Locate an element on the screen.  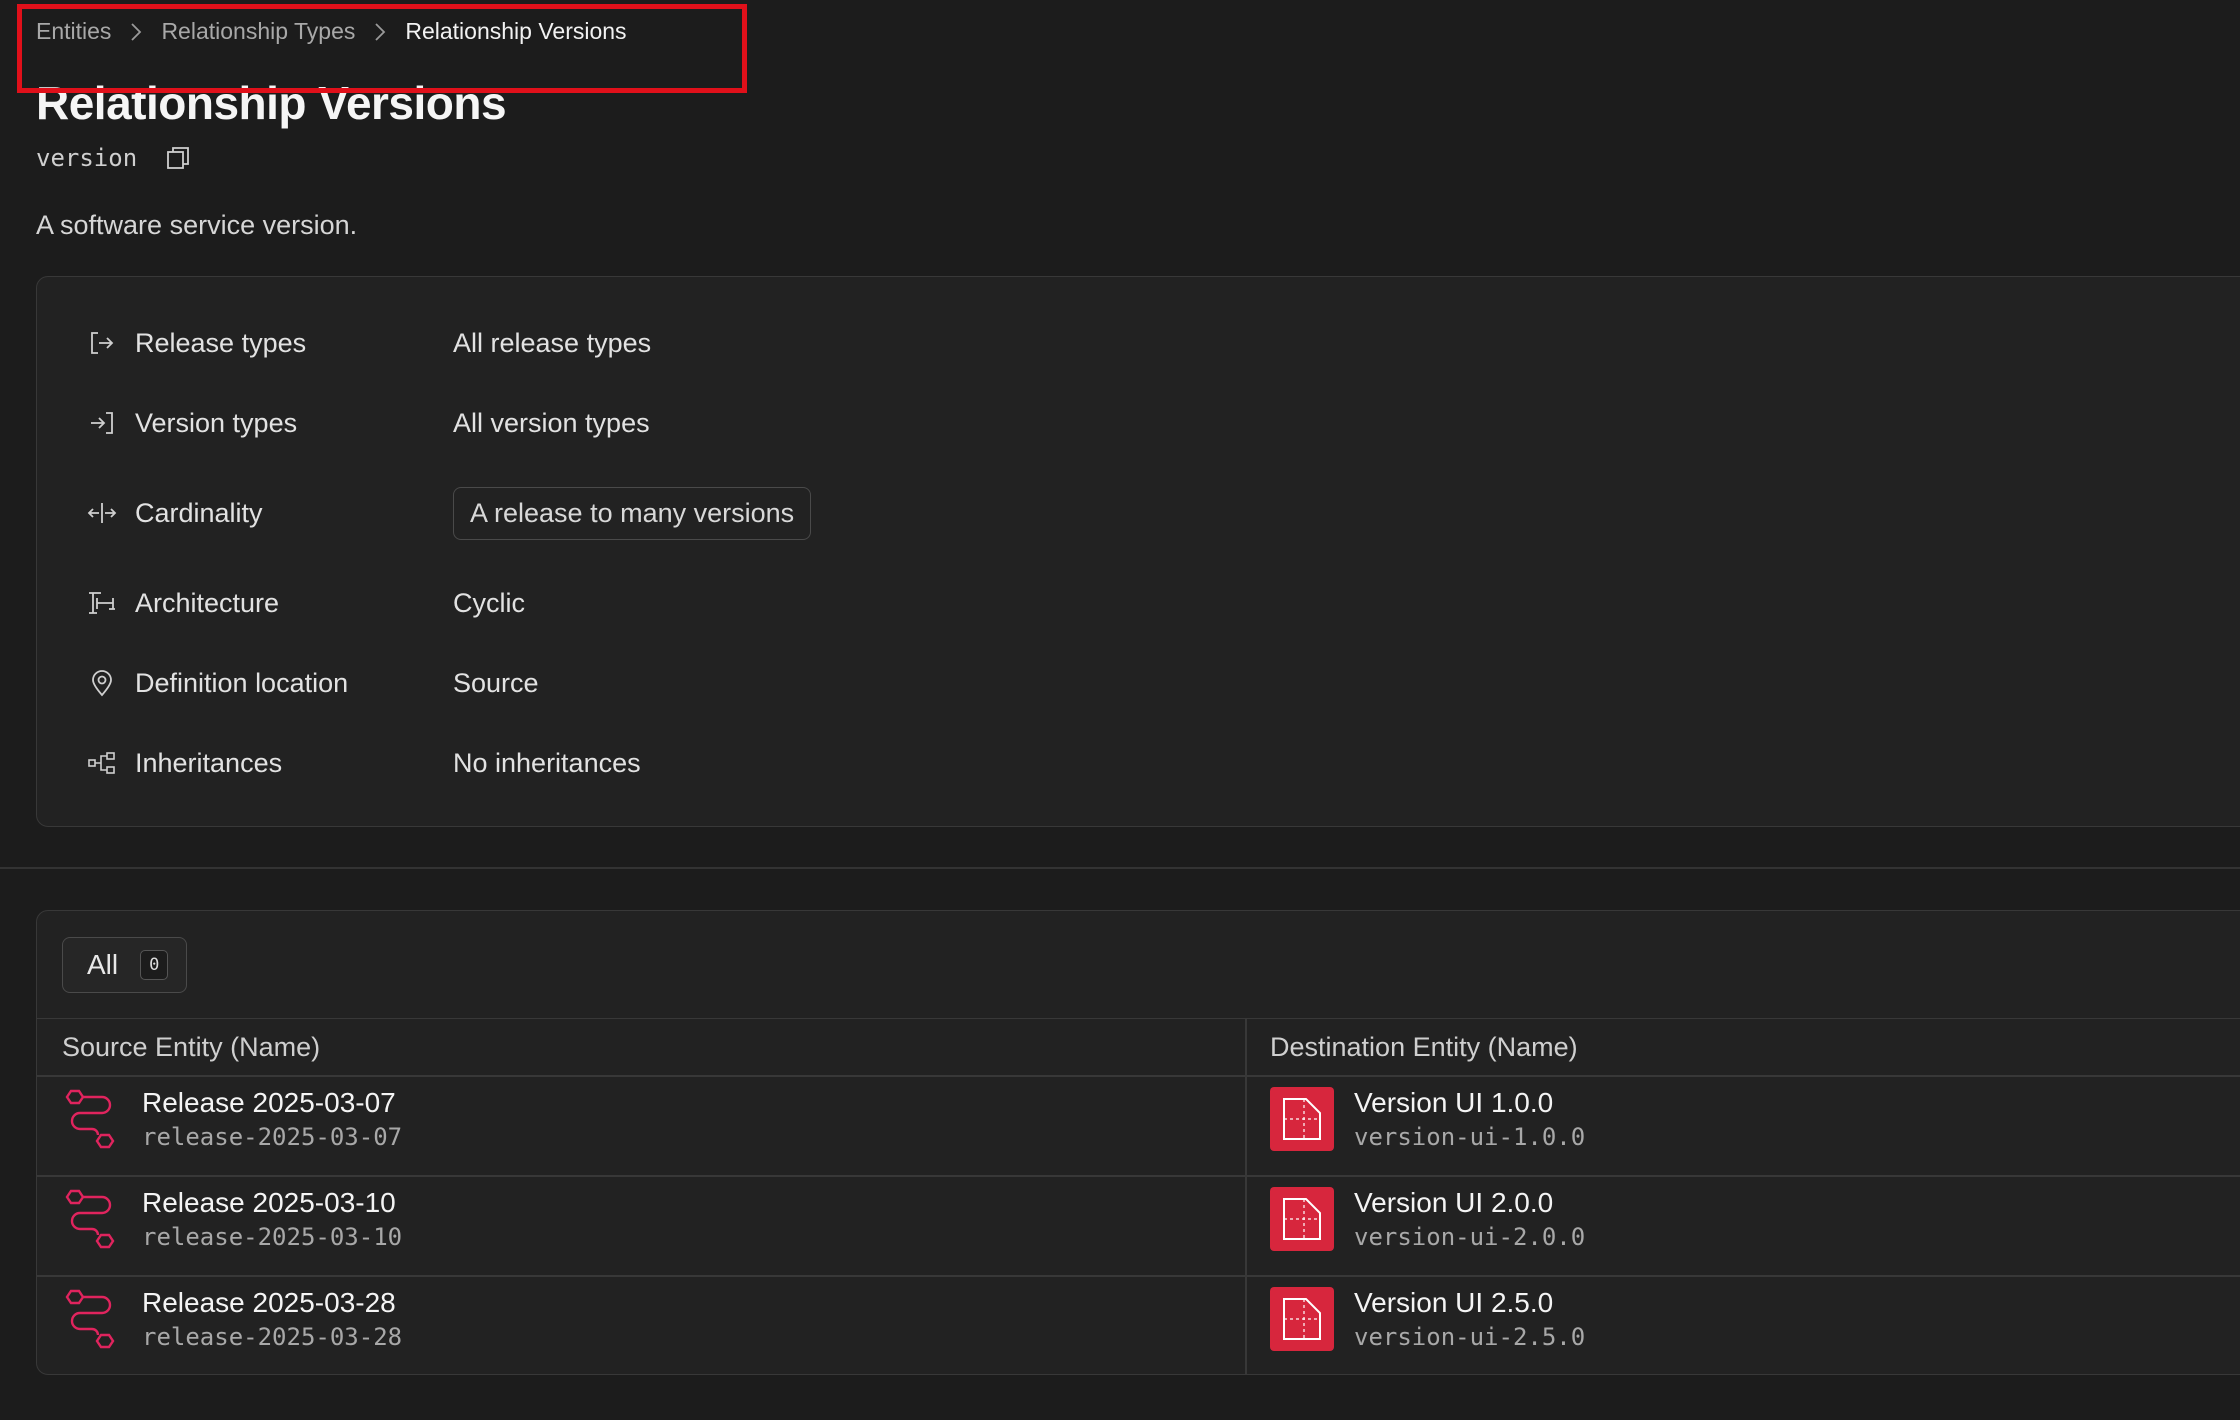
destination-entity-link: Version UI 1.0.0 version-ui-1.0.0 is located at coordinates (1427, 1119).